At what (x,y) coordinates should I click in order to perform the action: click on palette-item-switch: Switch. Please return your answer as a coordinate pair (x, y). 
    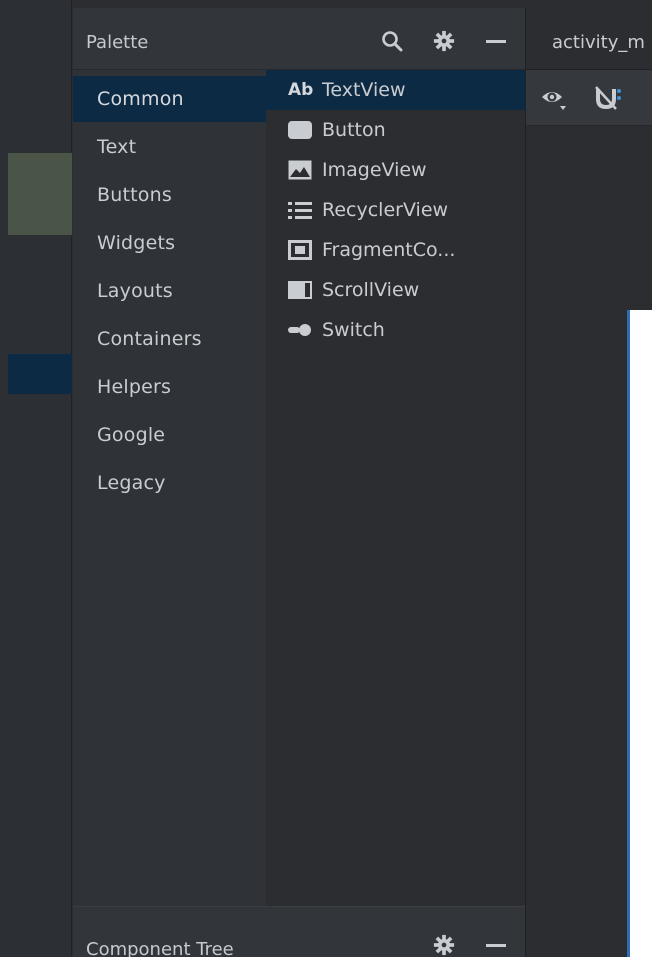
    Looking at the image, I should click on (395, 330).